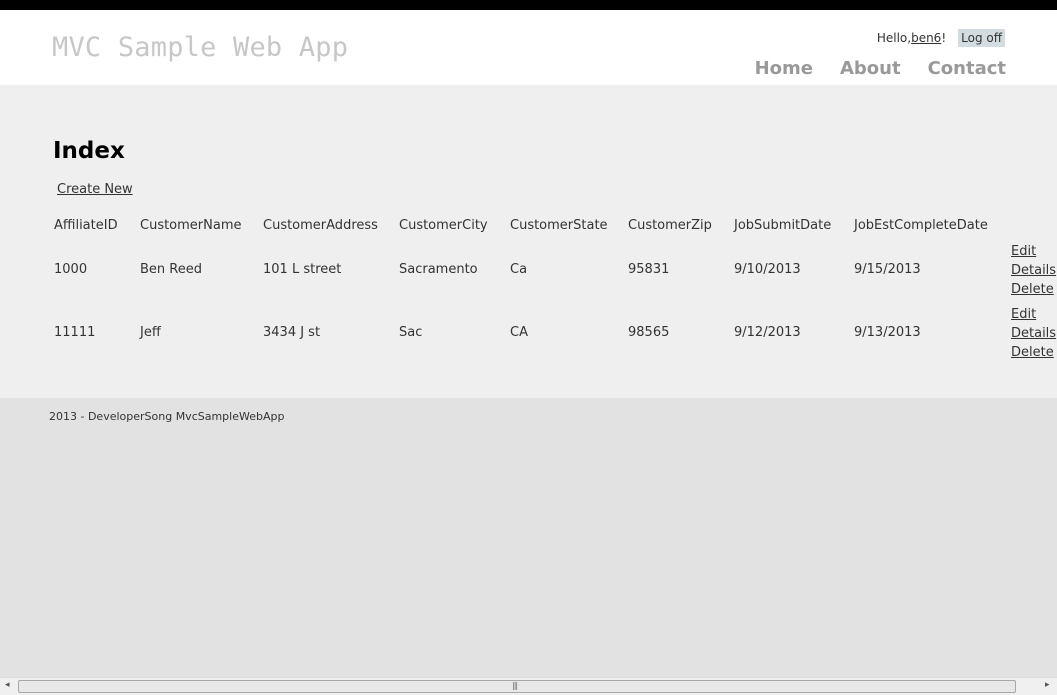 The height and width of the screenshot is (695, 1057). Describe the element at coordinates (167, 416) in the screenshot. I see `footer-copyright: 2013 - DeveloperSong MvcSampleWebApp` at that location.